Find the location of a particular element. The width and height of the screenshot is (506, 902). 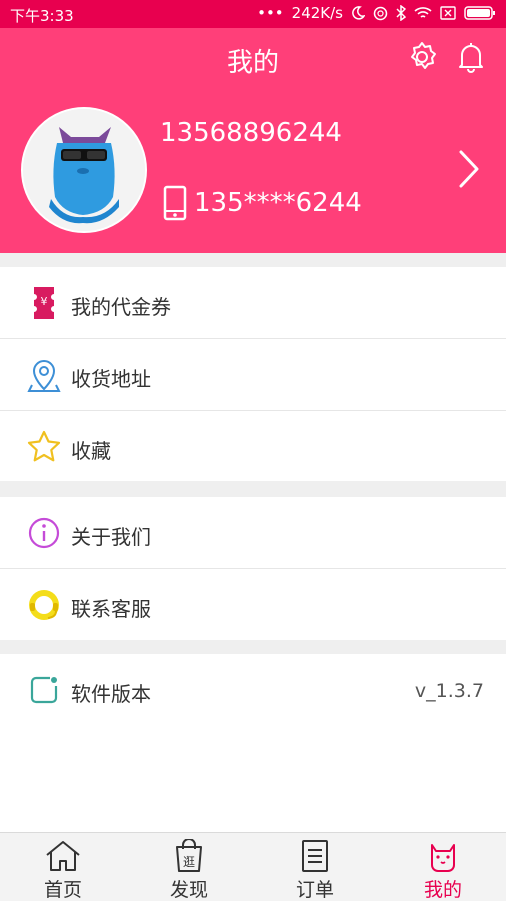

order-icon is located at coordinates (315, 856).